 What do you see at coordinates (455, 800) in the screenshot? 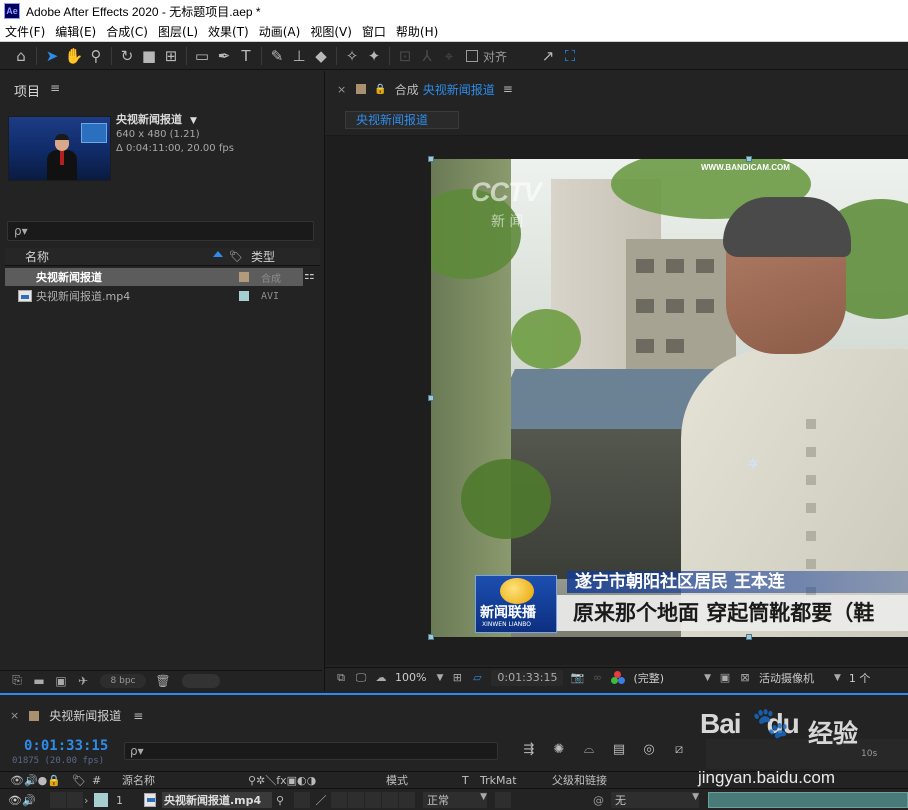
I see `mode-dropdown: 正常 ▼` at bounding box center [455, 800].